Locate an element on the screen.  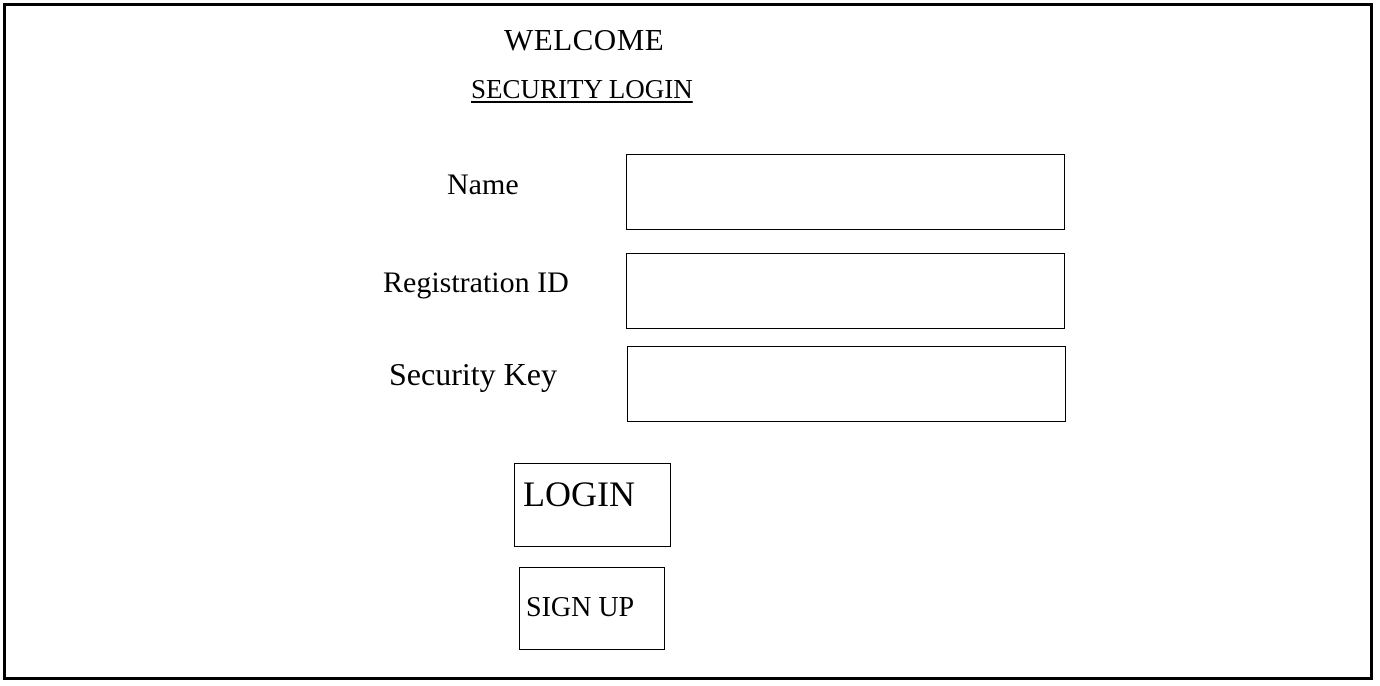
sign-up-button: SIGN UP is located at coordinates (592, 608).